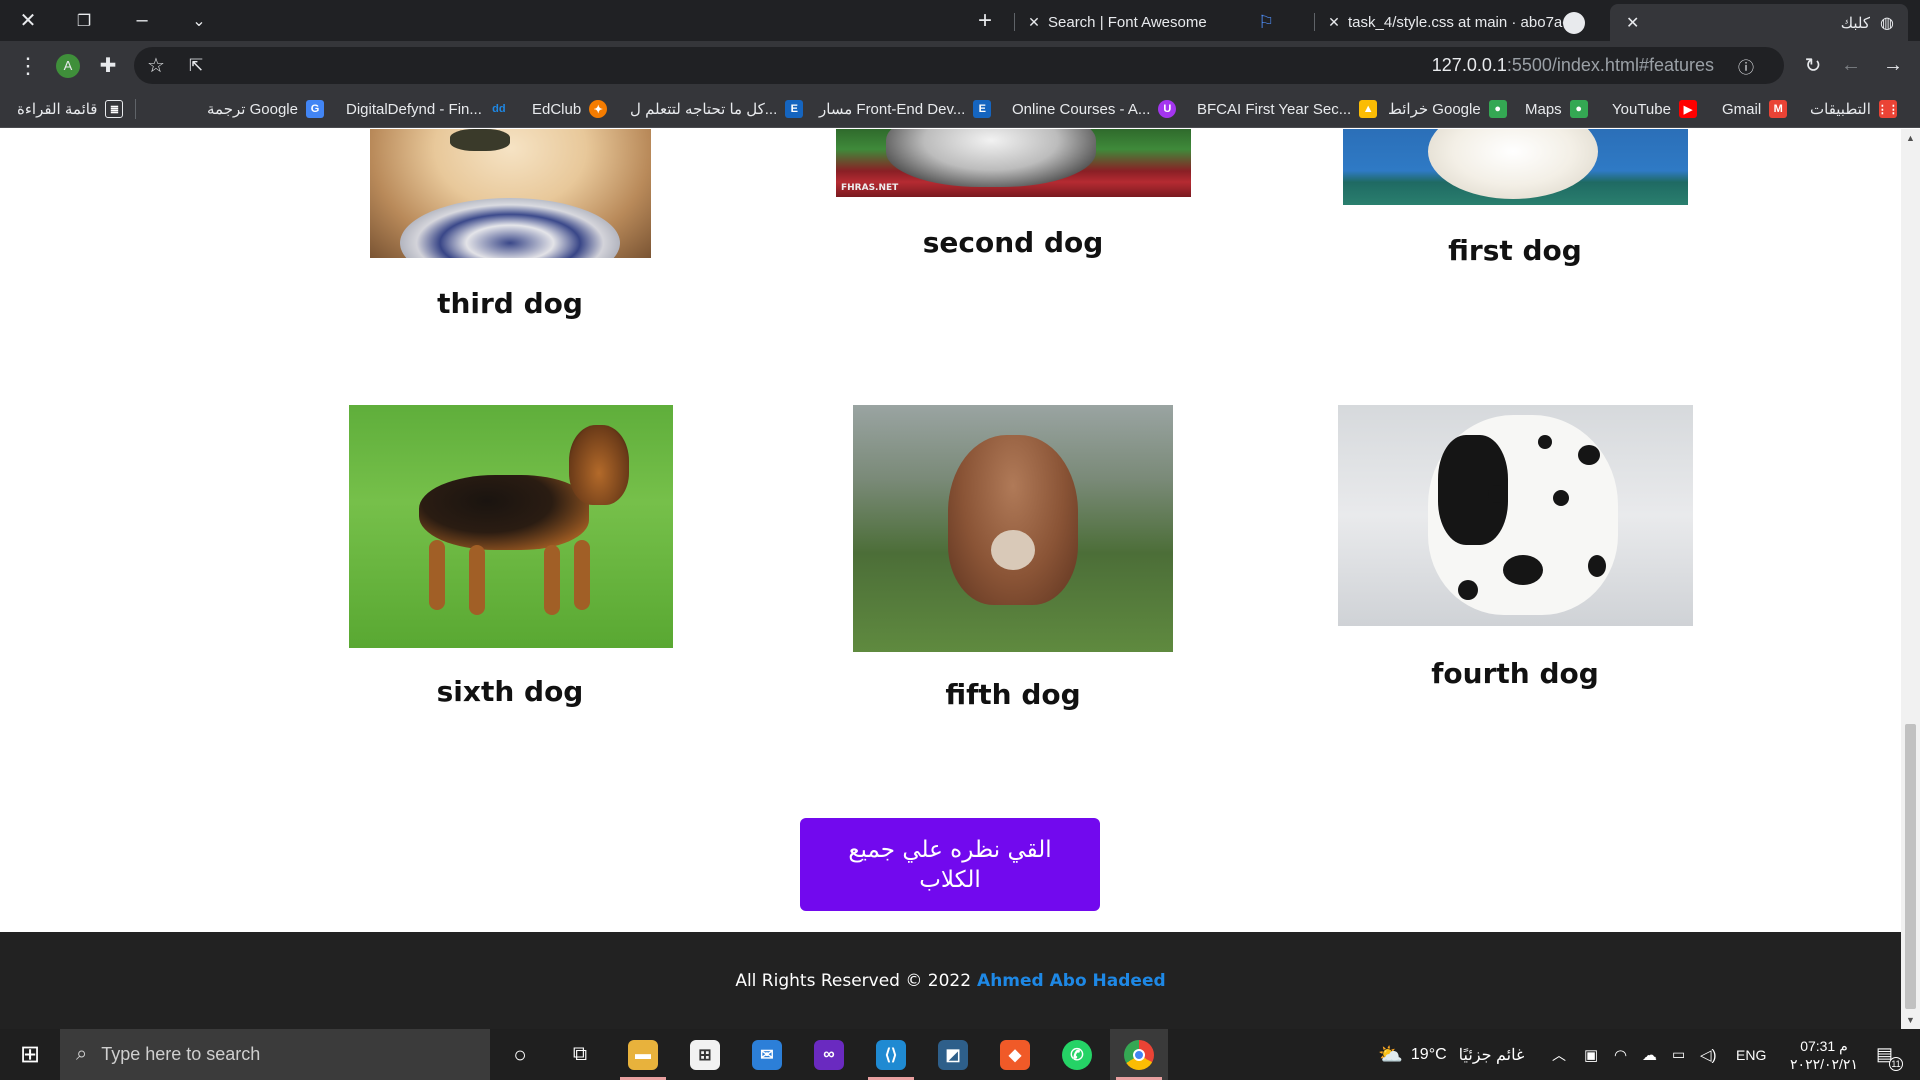 Image resolution: width=1920 pixels, height=1080 pixels. I want to click on file-explorer-icon: ▬, so click(643, 1054).